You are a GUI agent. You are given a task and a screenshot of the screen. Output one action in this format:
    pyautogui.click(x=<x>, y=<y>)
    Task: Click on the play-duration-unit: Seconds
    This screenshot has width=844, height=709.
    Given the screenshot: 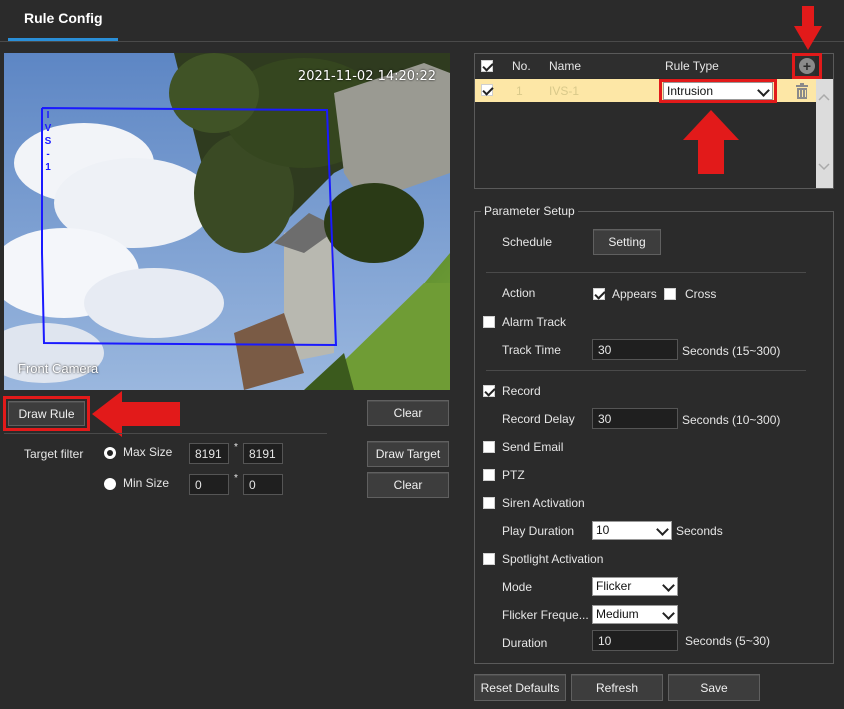 What is the action you would take?
    pyautogui.click(x=699, y=531)
    